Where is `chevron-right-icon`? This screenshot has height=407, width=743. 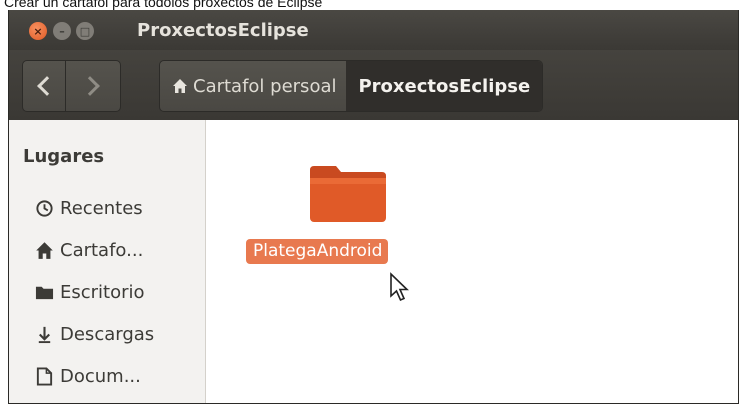 chevron-right-icon is located at coordinates (90, 86).